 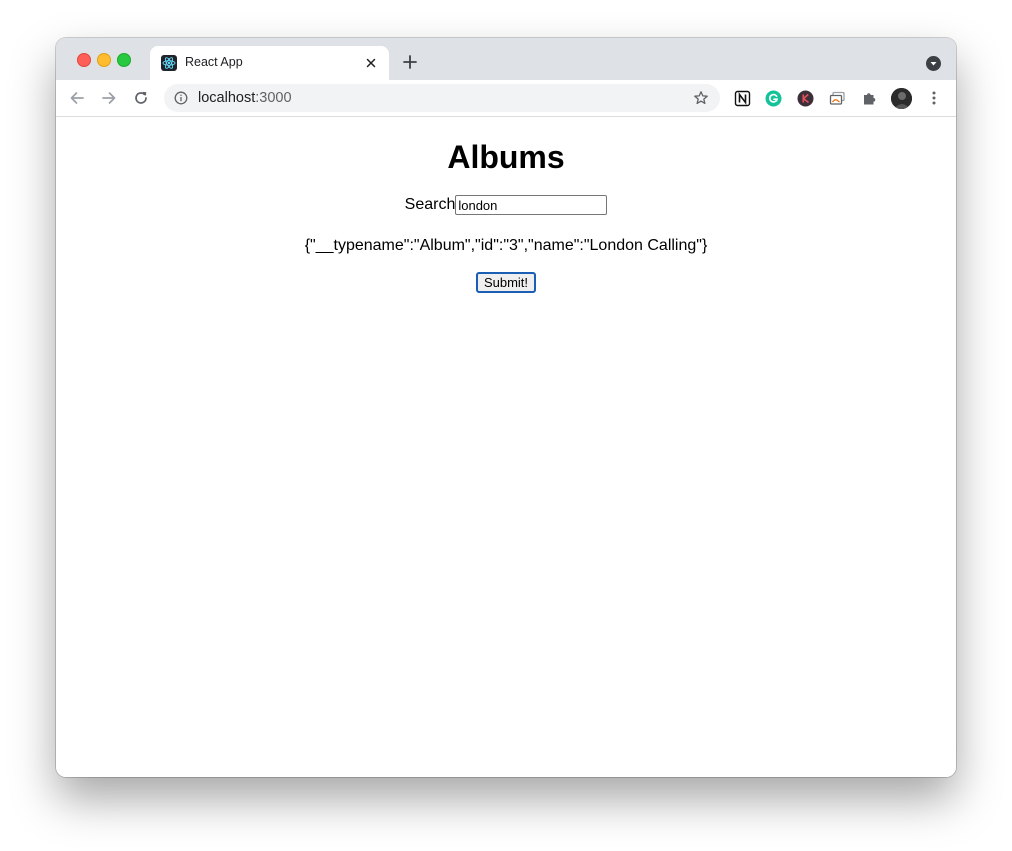 I want to click on url-port: :3000, so click(x=273, y=98).